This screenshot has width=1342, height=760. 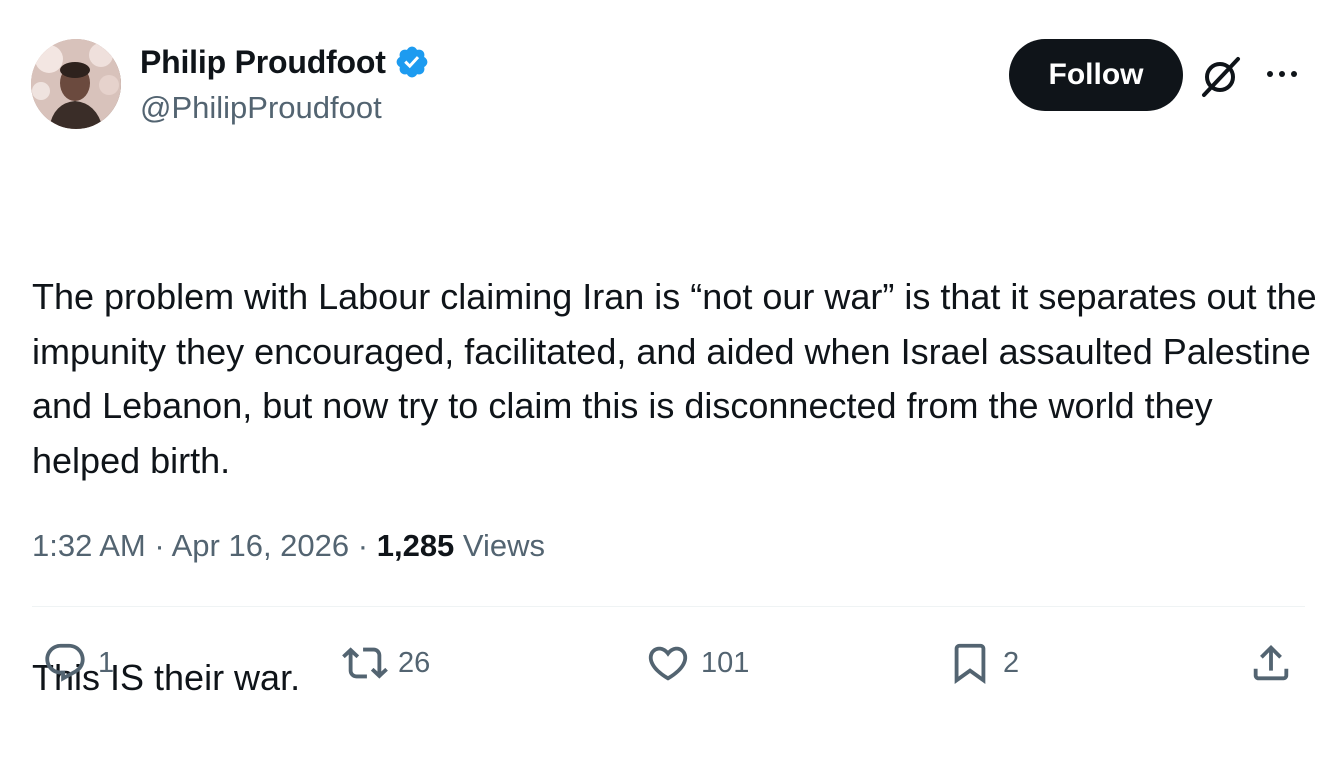 I want to click on grok-icon, so click(x=1221, y=76).